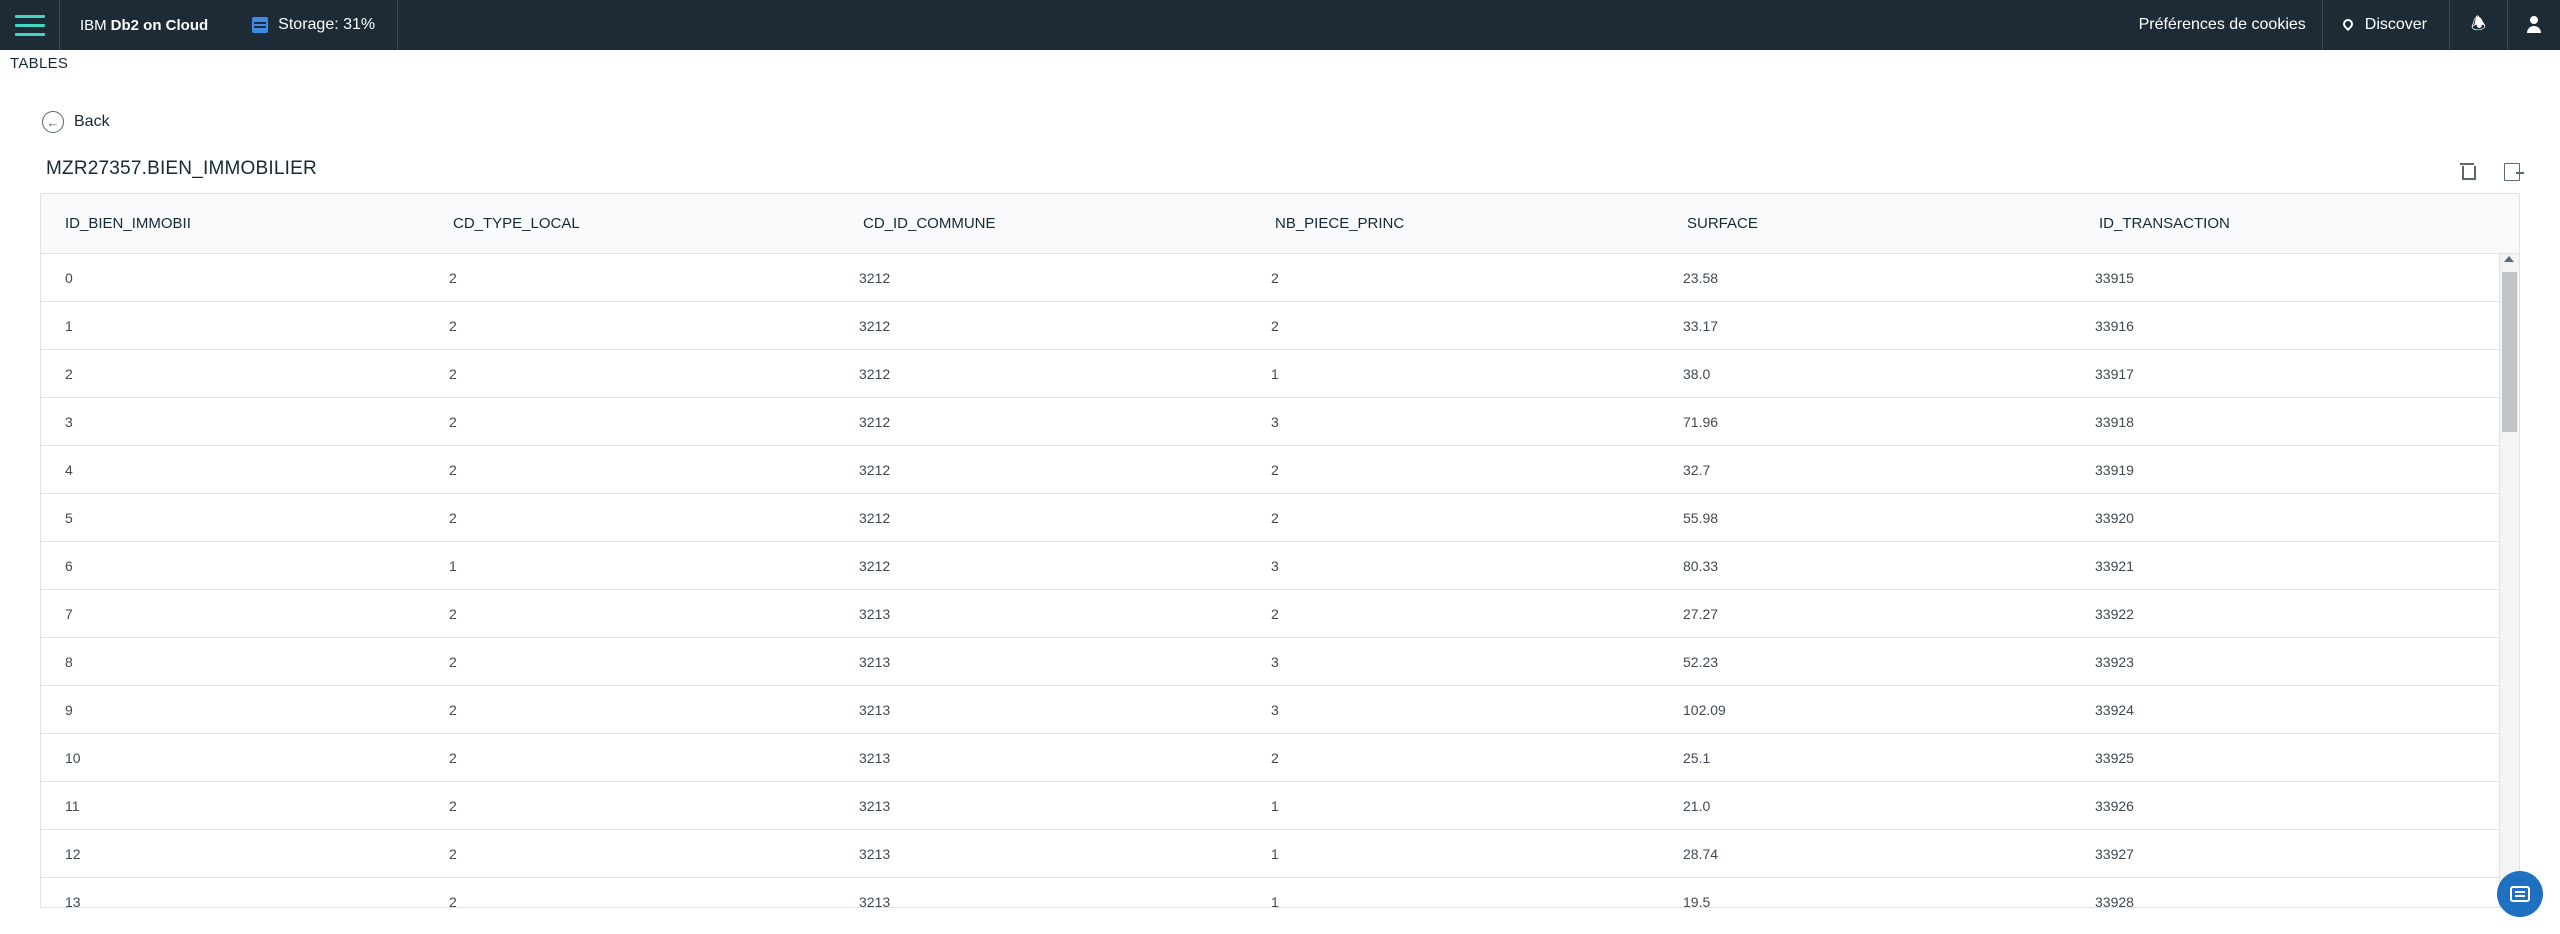  I want to click on table-cell: 38.0, so click(1697, 373).